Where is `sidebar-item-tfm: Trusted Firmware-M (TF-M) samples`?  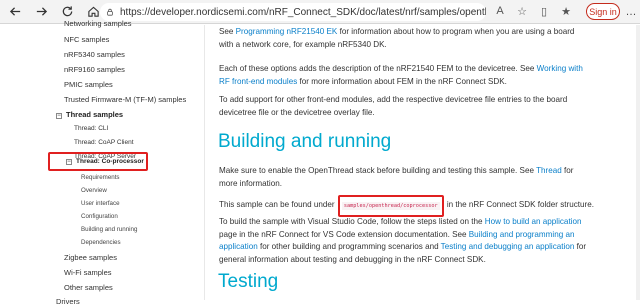 sidebar-item-tfm: Trusted Firmware-M (TF-M) samples is located at coordinates (125, 99).